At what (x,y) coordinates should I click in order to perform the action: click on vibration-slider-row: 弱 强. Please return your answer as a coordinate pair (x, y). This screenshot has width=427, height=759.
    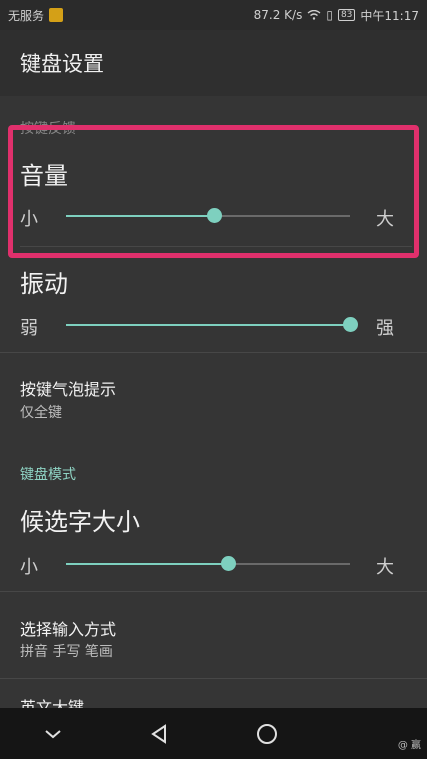
    Looking at the image, I should click on (213, 325).